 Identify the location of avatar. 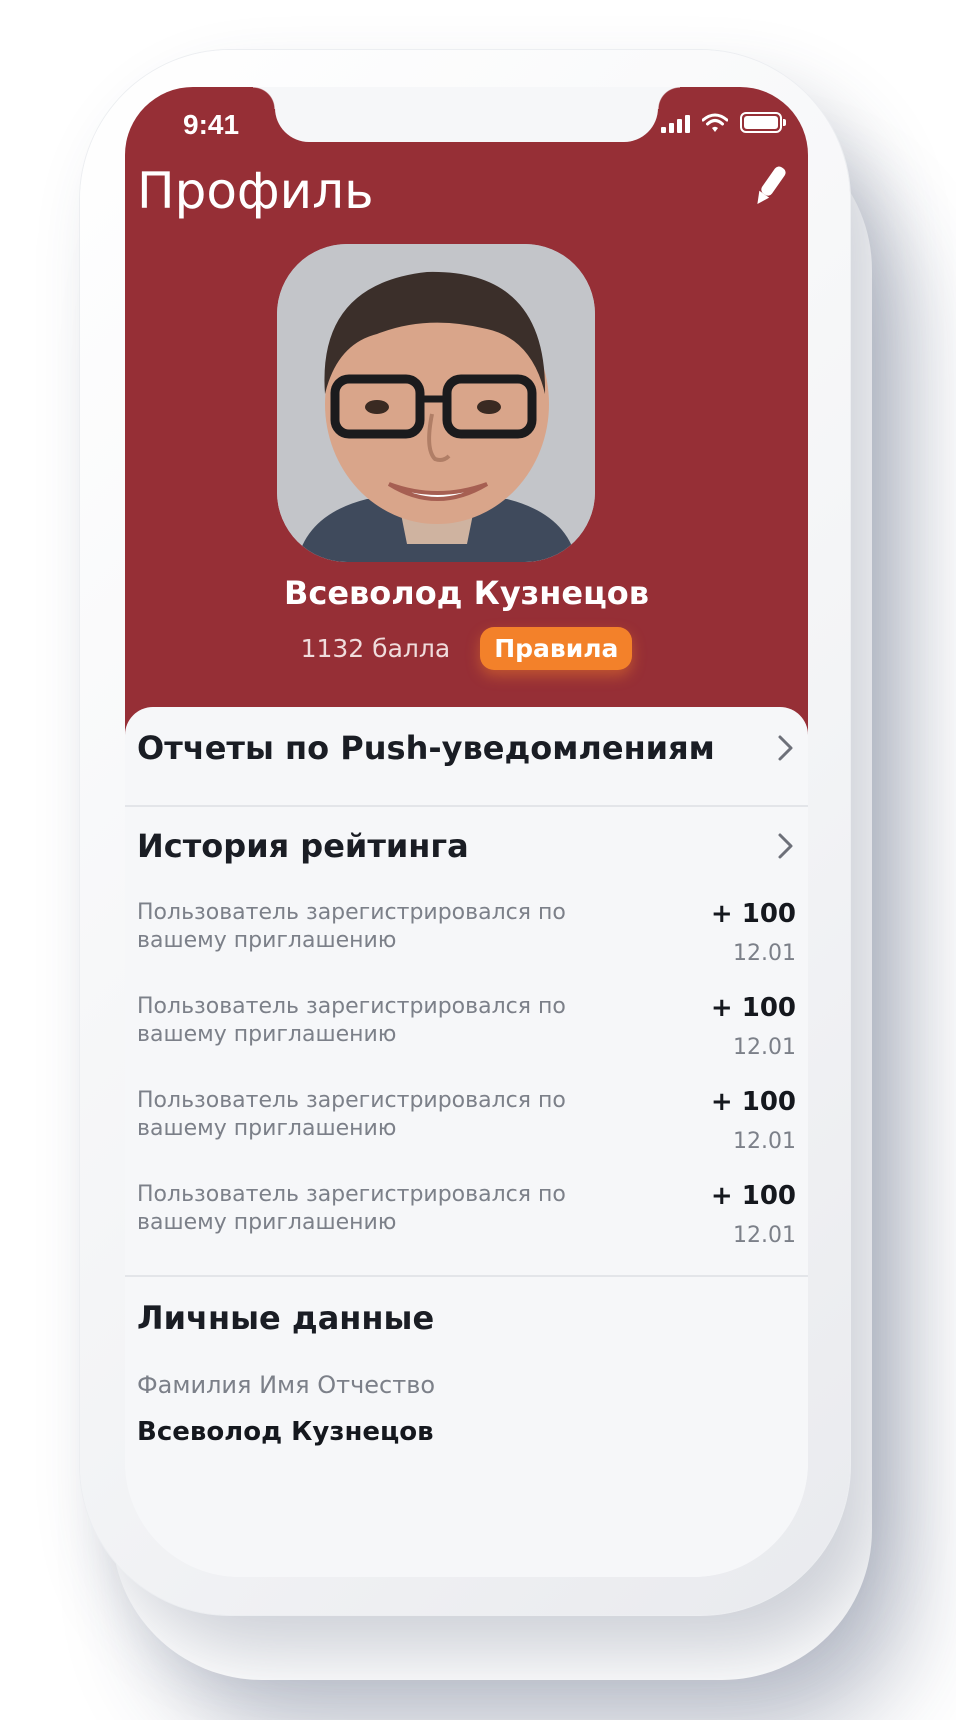
(436, 403).